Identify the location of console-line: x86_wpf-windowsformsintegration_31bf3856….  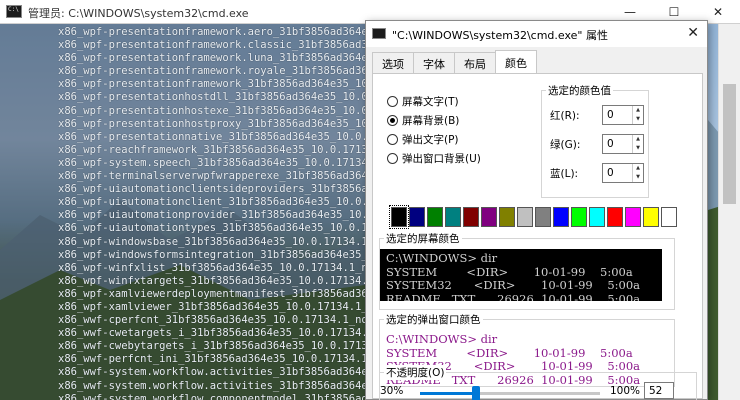
(211, 254).